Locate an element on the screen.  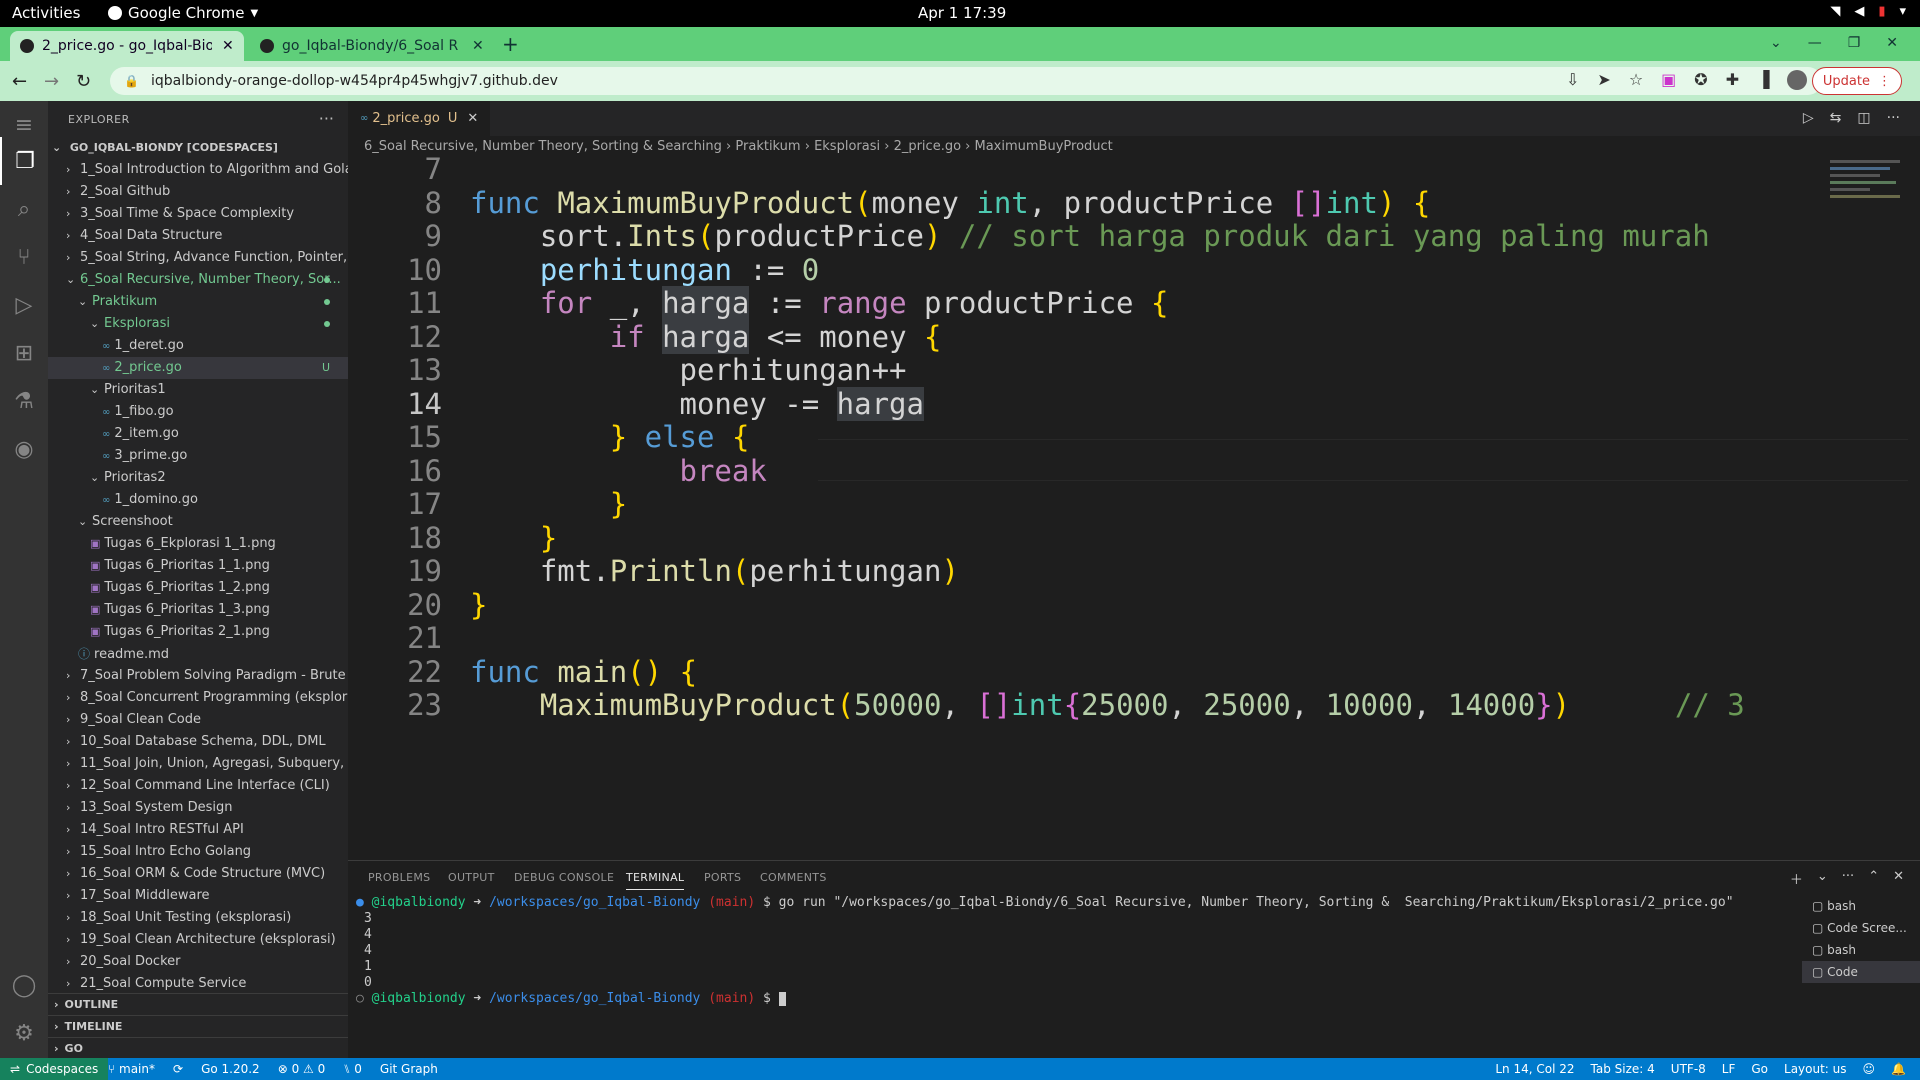
settings-gear-icon: ⚙ is located at coordinates (24, 1033).